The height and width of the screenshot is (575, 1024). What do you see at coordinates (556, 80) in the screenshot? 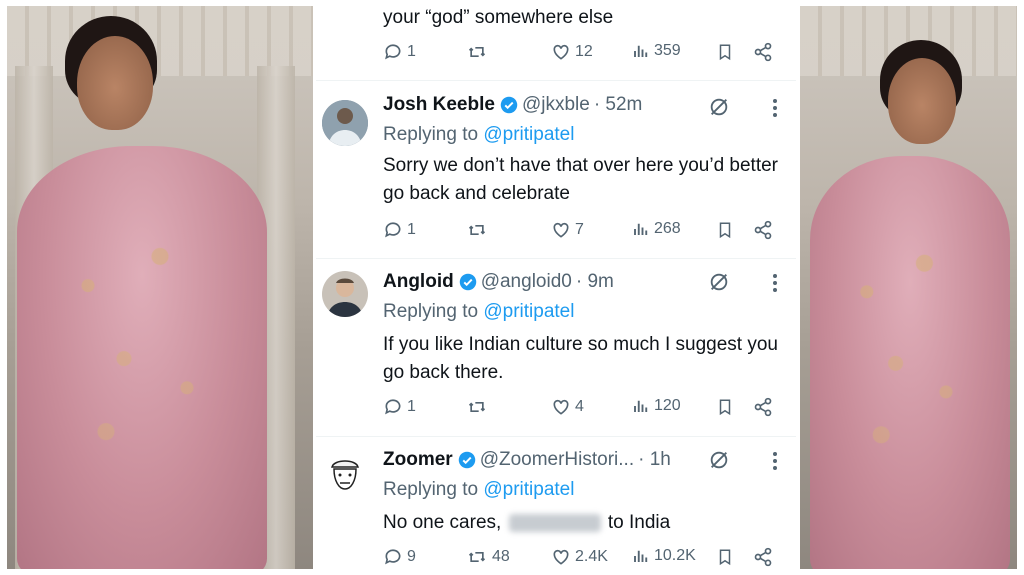
I see `divider` at bounding box center [556, 80].